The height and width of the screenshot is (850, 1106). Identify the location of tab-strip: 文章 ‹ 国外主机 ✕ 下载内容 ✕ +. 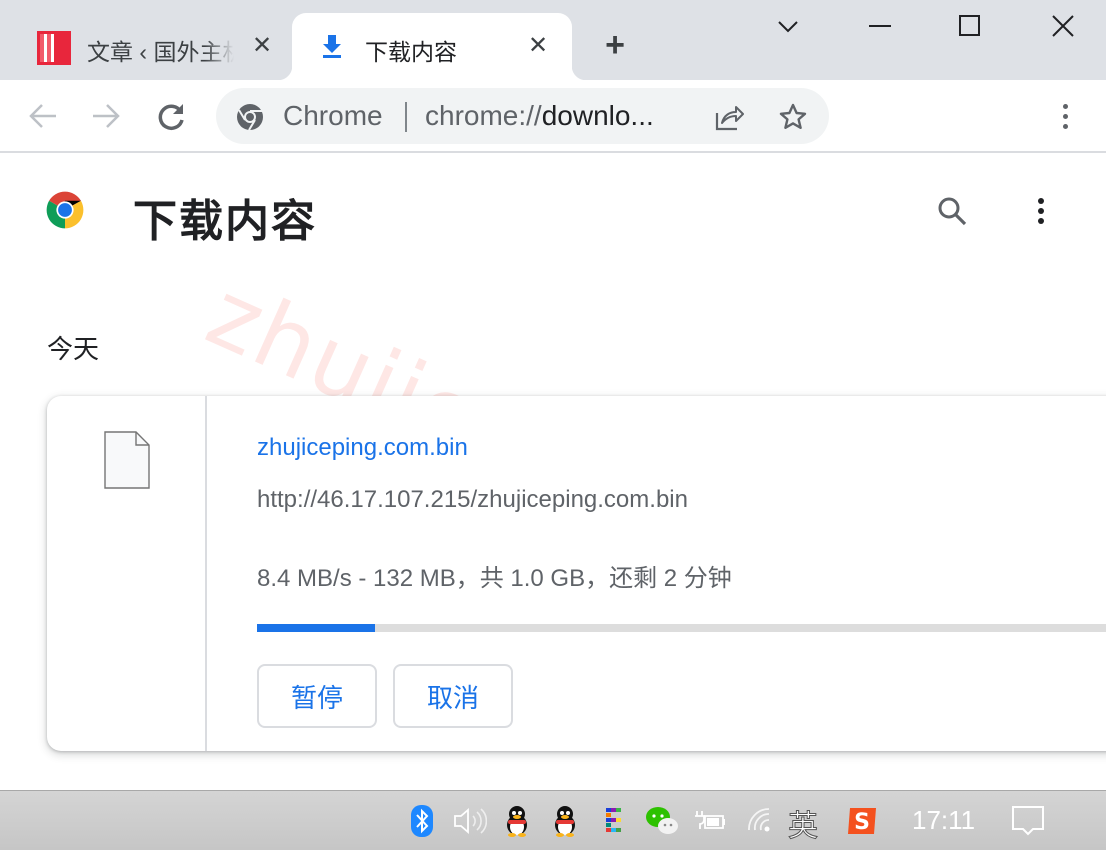
(553, 40).